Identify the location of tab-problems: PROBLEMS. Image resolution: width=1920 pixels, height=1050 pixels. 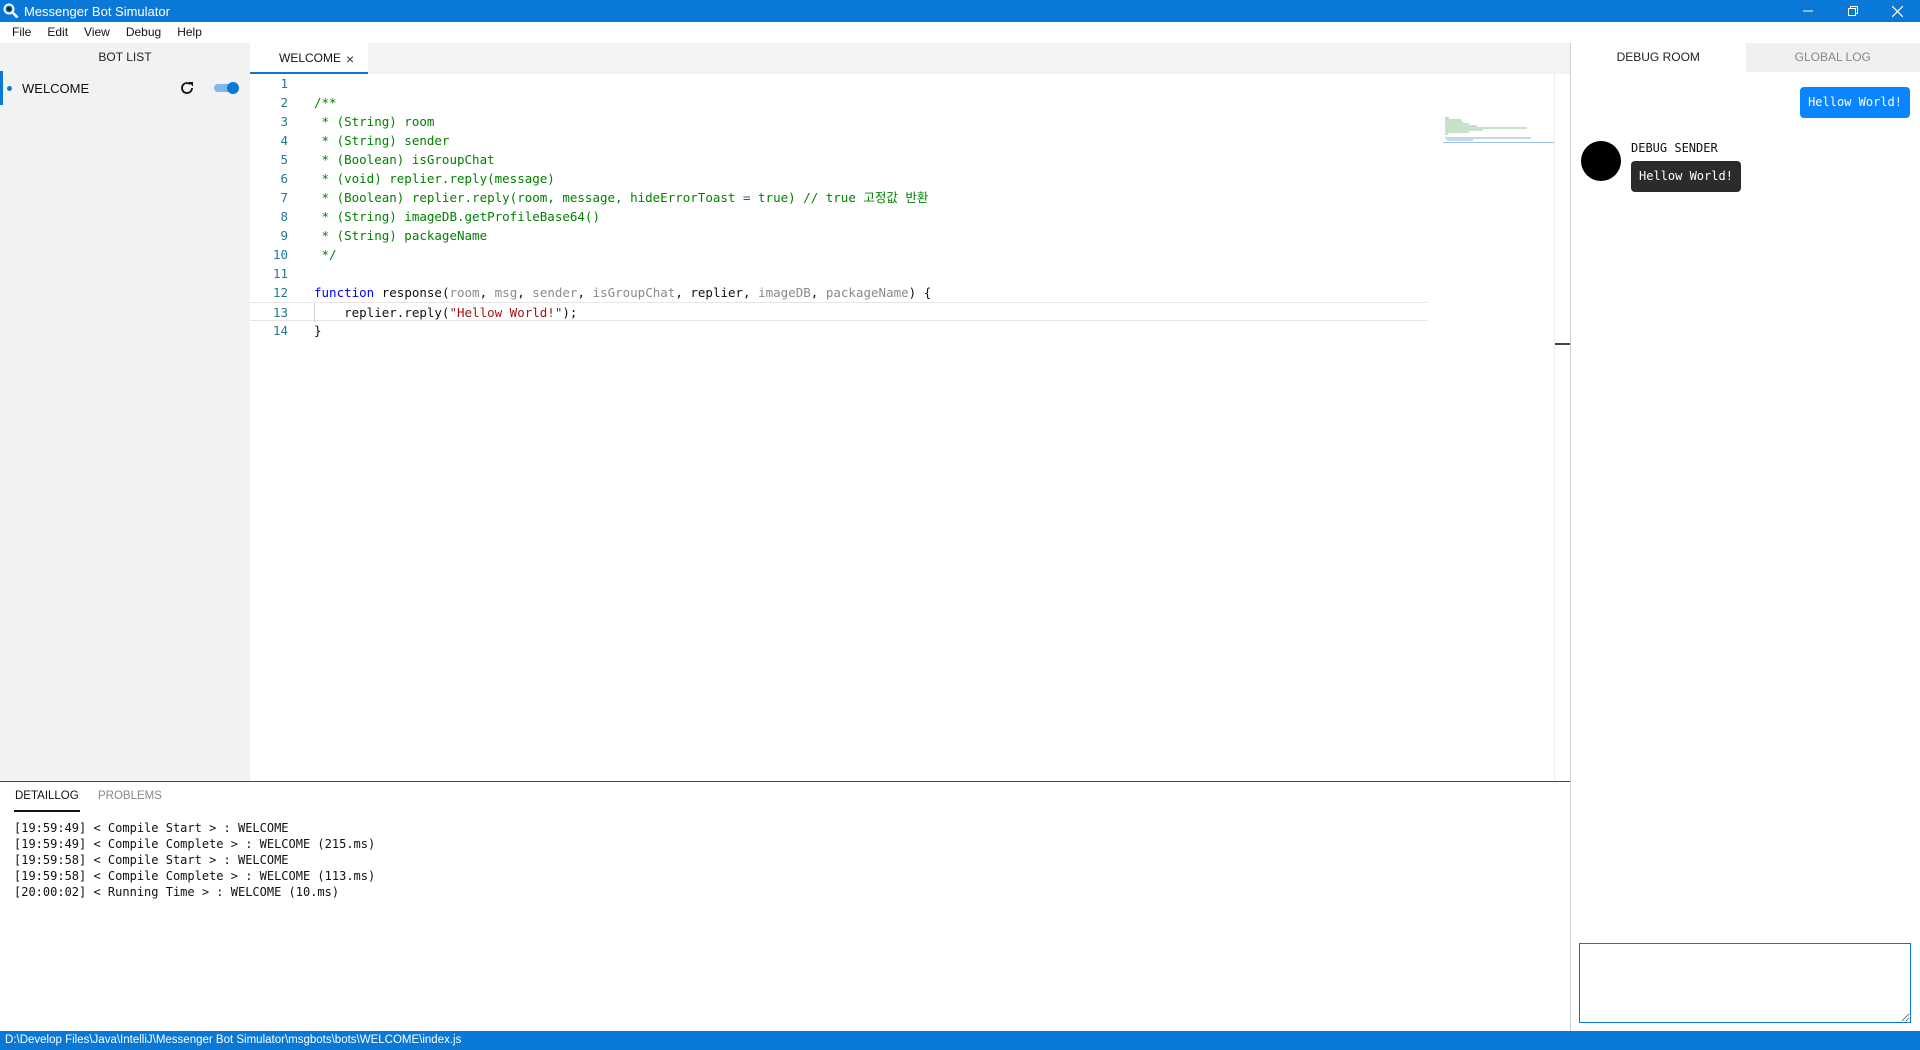
(130, 797).